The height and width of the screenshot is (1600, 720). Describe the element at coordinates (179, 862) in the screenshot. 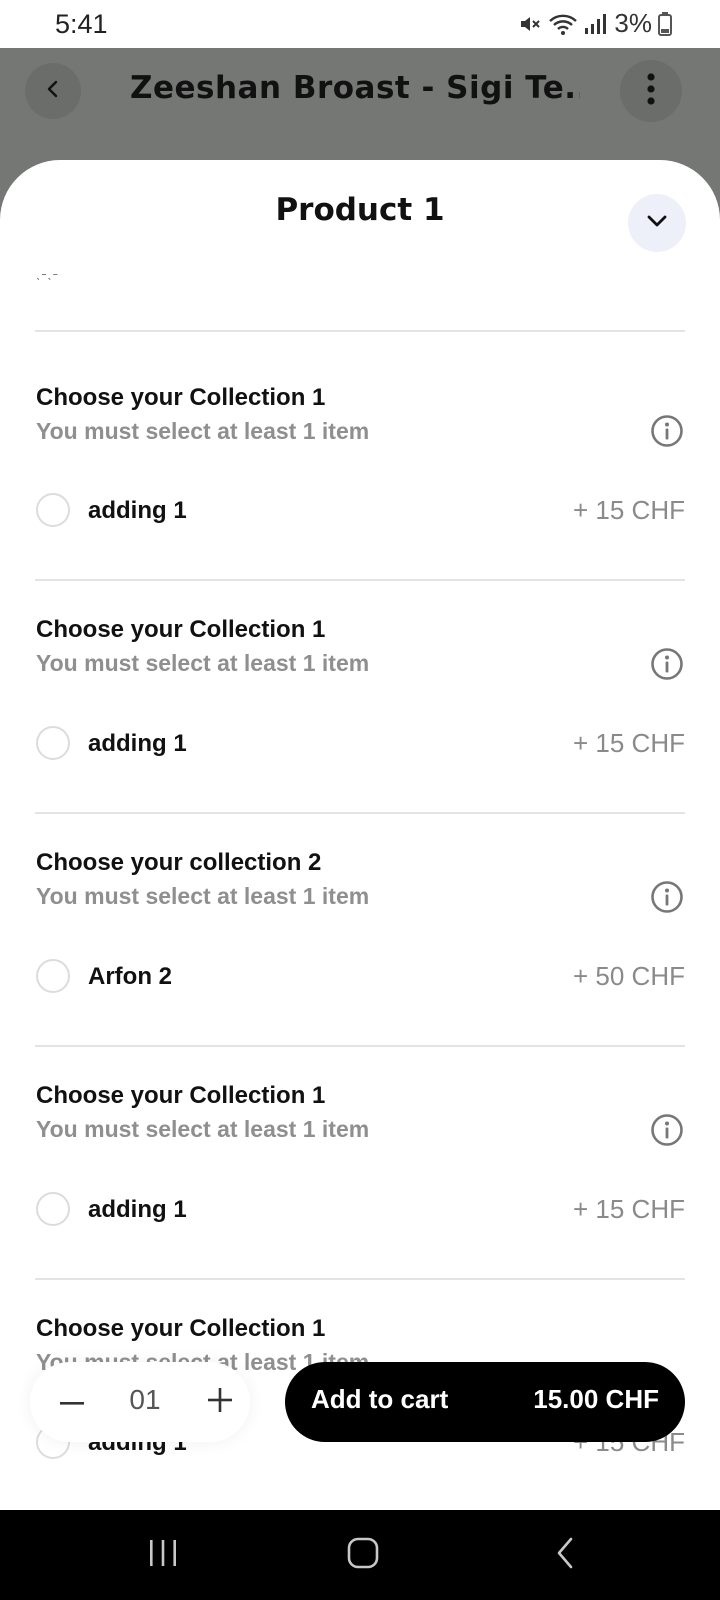

I see `group-title: Choose your collection 2` at that location.